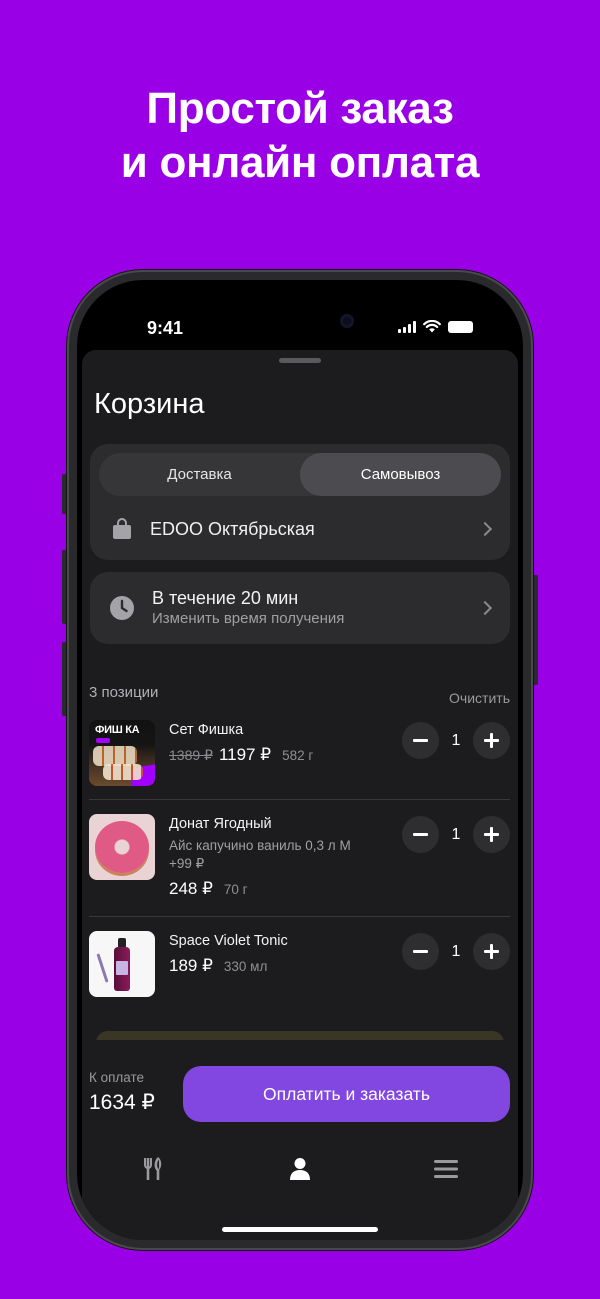 This screenshot has height=1299, width=600. I want to click on item-info: Сет Фишка 1389 ₽ 1197 ₽ 582 г, so click(241, 742).